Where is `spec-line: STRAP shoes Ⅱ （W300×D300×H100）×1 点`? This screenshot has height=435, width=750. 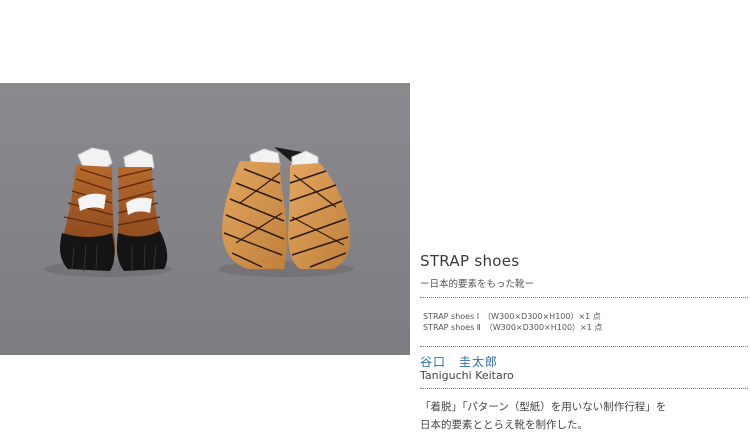 spec-line: STRAP shoes Ⅱ （W300×D300×H100）×1 点 is located at coordinates (513, 327).